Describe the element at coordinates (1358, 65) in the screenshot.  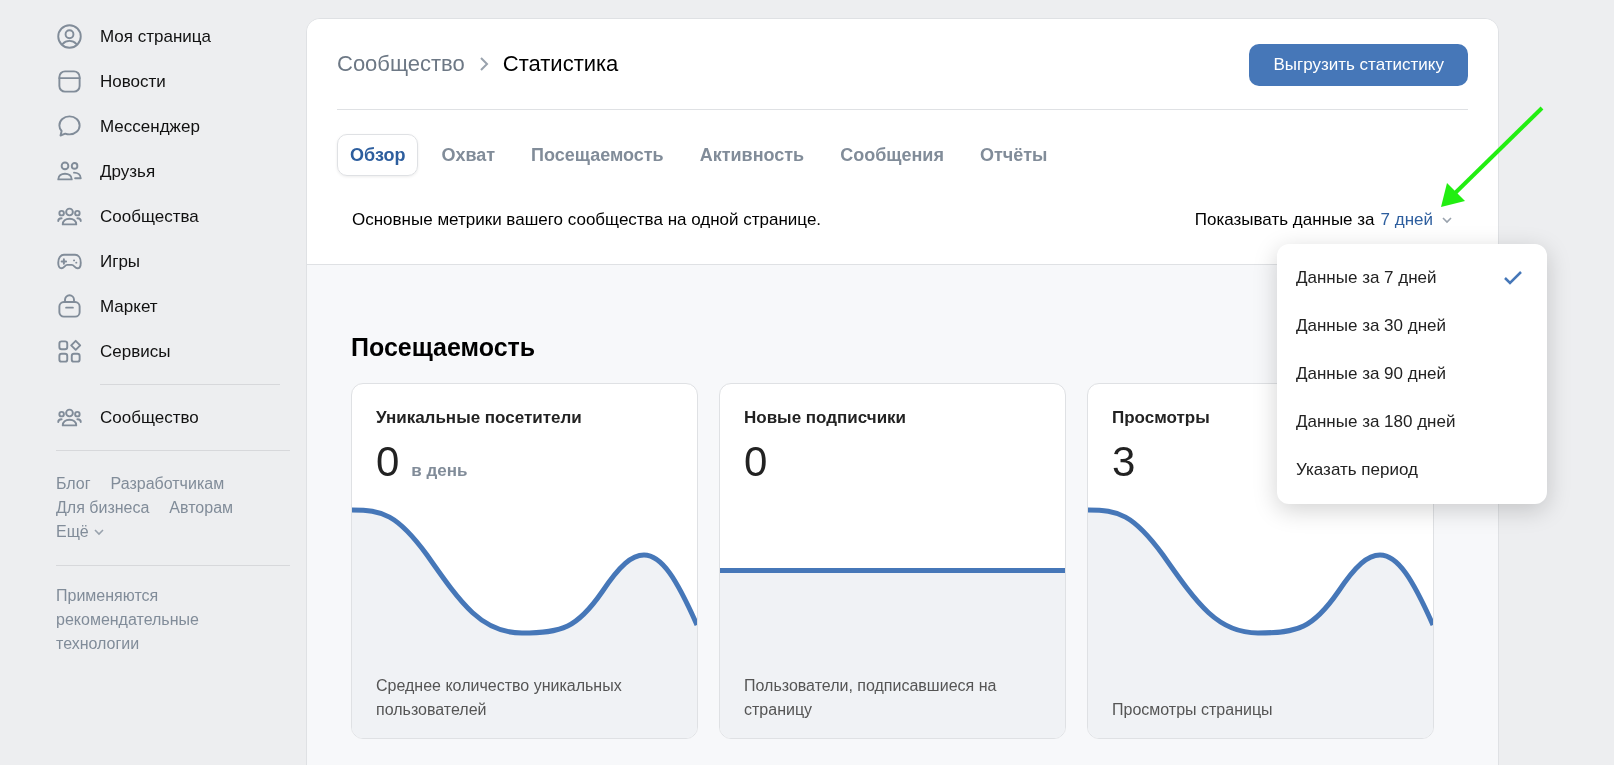
I see `export-button: Выгрузить статистику` at that location.